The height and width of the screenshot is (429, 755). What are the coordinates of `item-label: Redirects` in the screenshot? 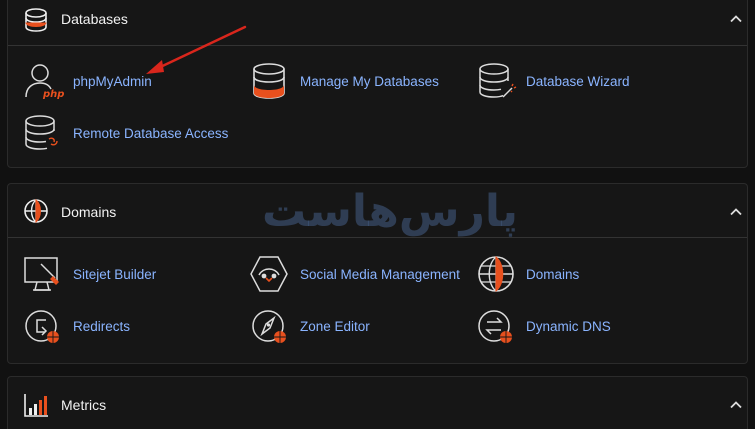 It's located at (102, 326).